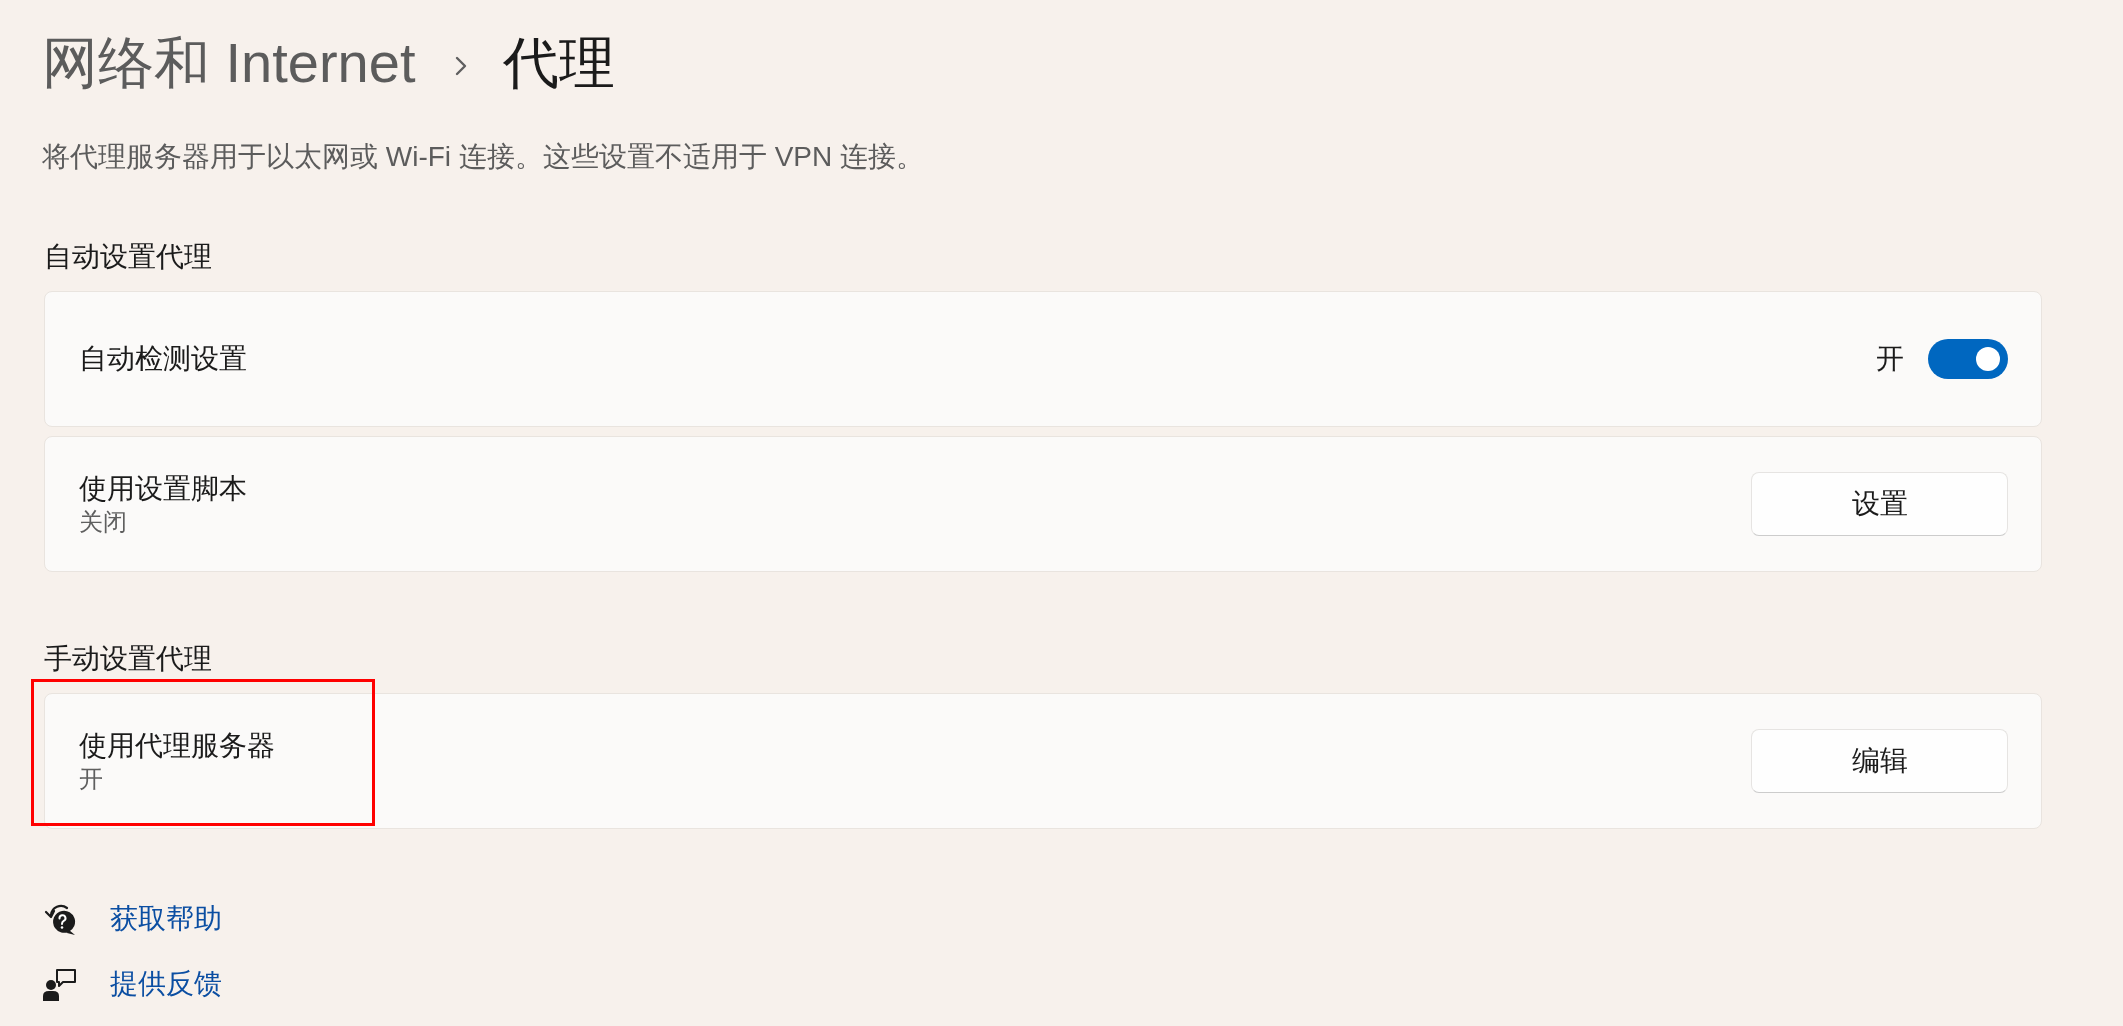 Image resolution: width=2123 pixels, height=1026 pixels. I want to click on toggle-switch, so click(1968, 359).